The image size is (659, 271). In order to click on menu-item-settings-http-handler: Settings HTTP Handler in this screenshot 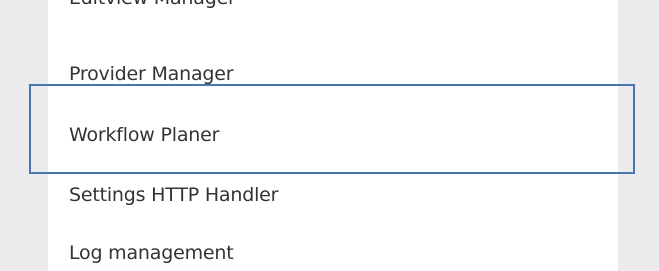, I will do `click(173, 195)`.